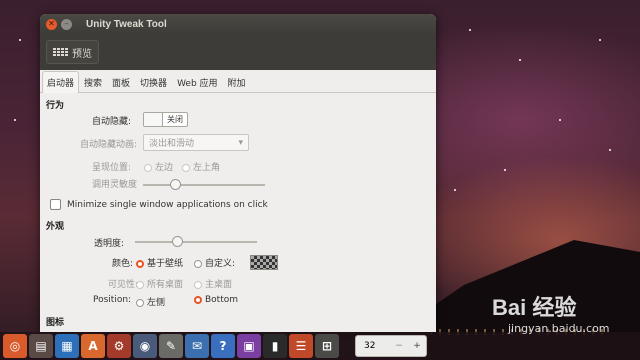 The height and width of the screenshot is (360, 640). Describe the element at coordinates (534, 307) in the screenshot. I see `baidu-watermark-logo: Bai 经验` at that location.